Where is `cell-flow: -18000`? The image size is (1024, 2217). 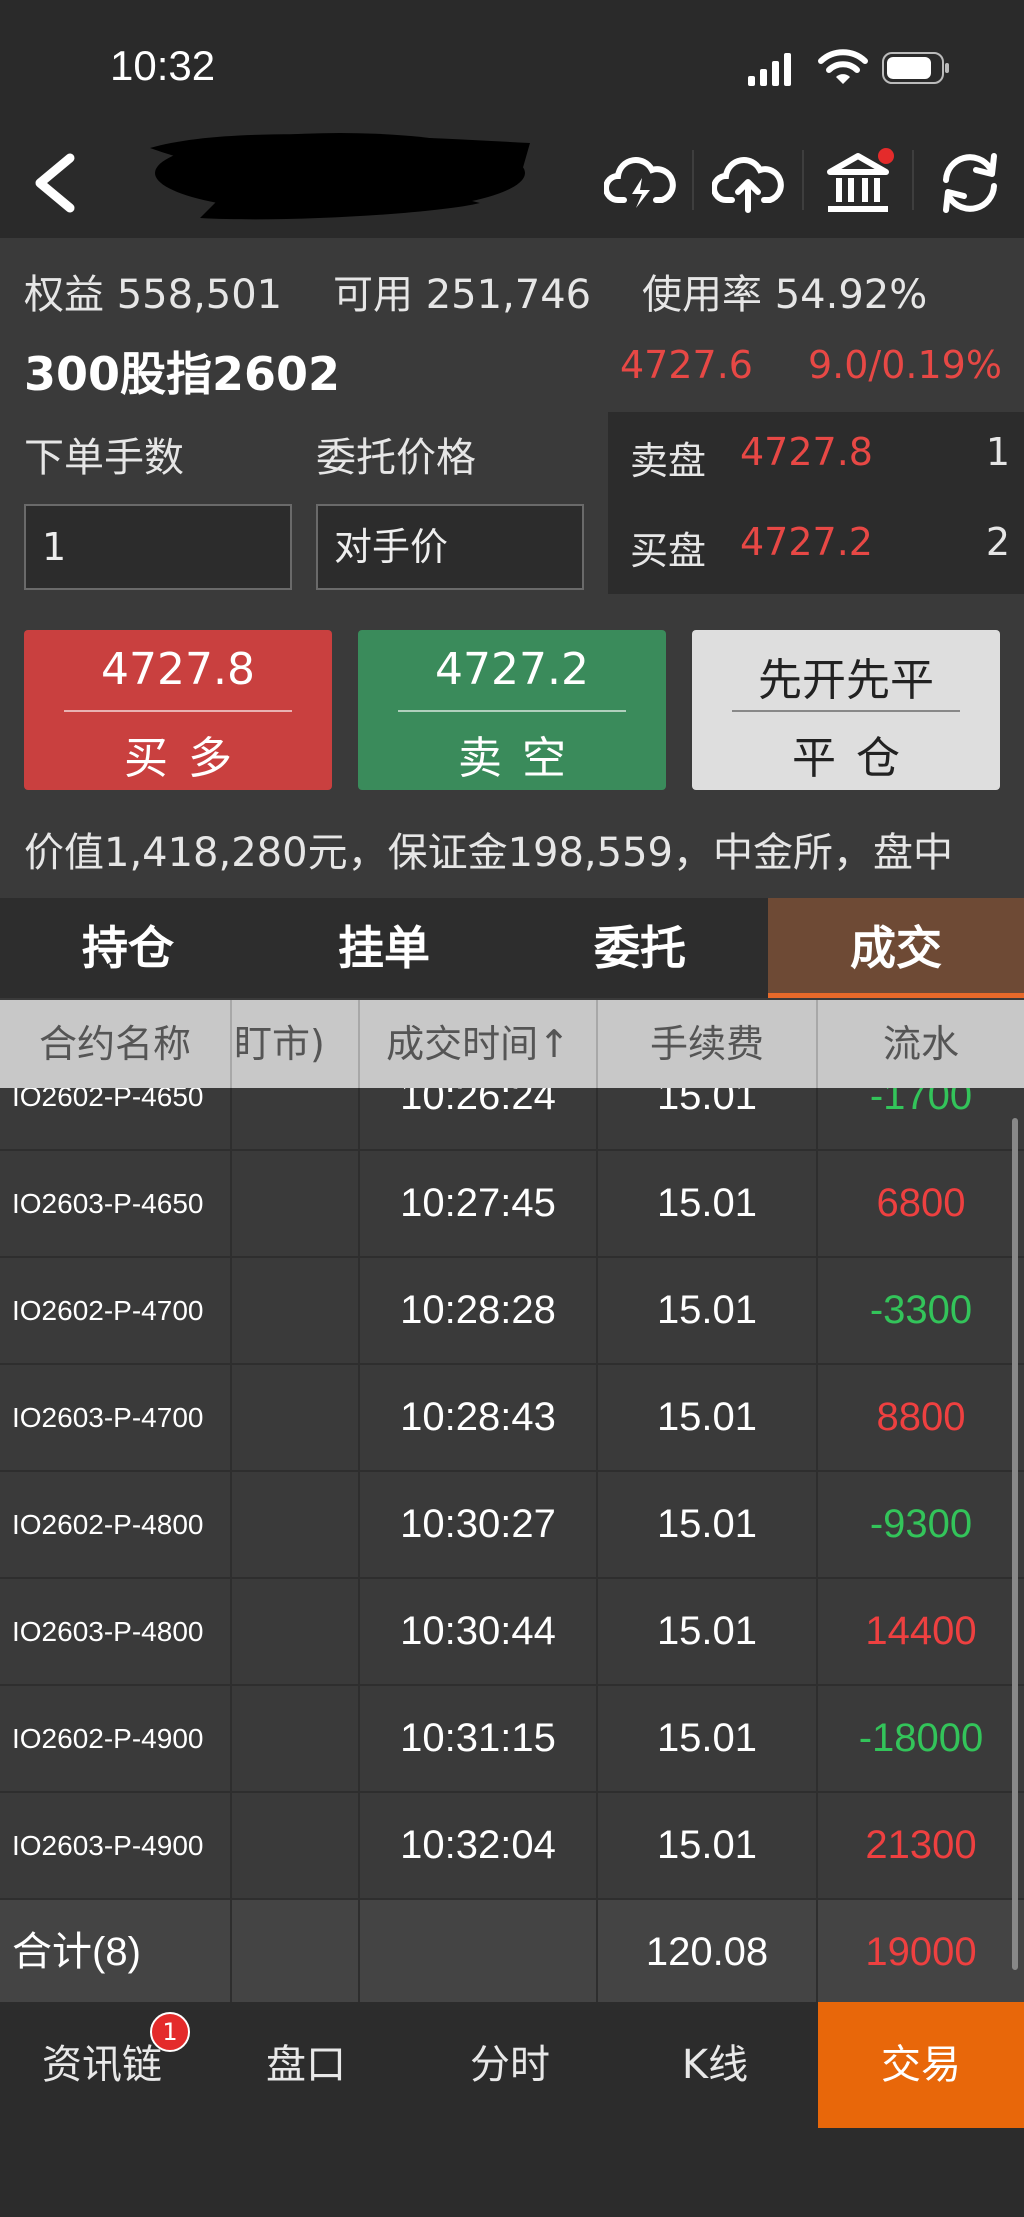 cell-flow: -18000 is located at coordinates (921, 1738).